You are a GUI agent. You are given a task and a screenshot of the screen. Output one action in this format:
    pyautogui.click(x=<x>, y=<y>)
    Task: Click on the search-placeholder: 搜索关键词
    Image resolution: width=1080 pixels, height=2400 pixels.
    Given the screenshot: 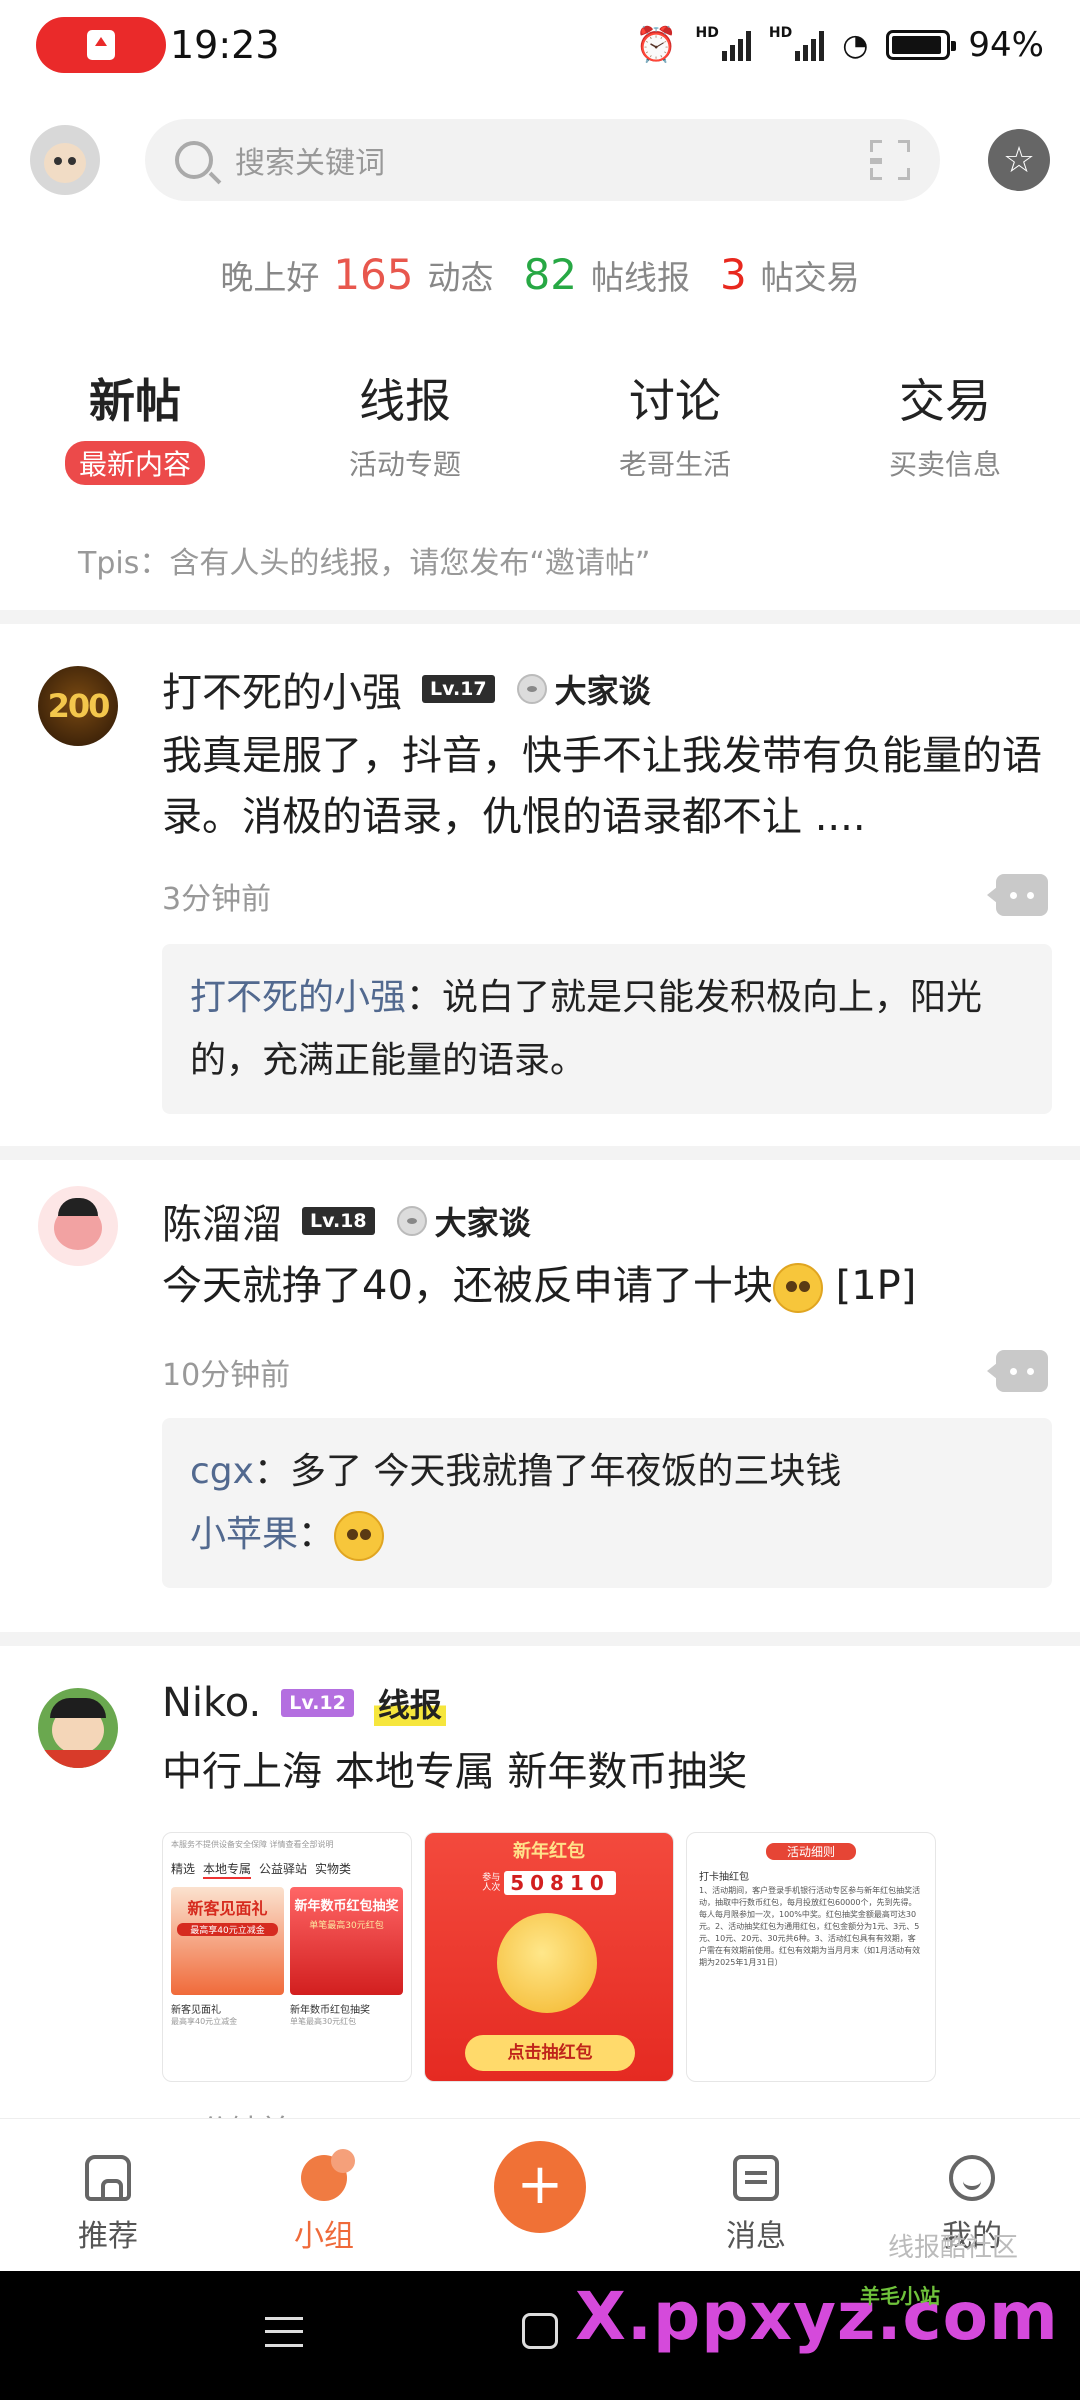 What is the action you would take?
    pyautogui.click(x=310, y=163)
    